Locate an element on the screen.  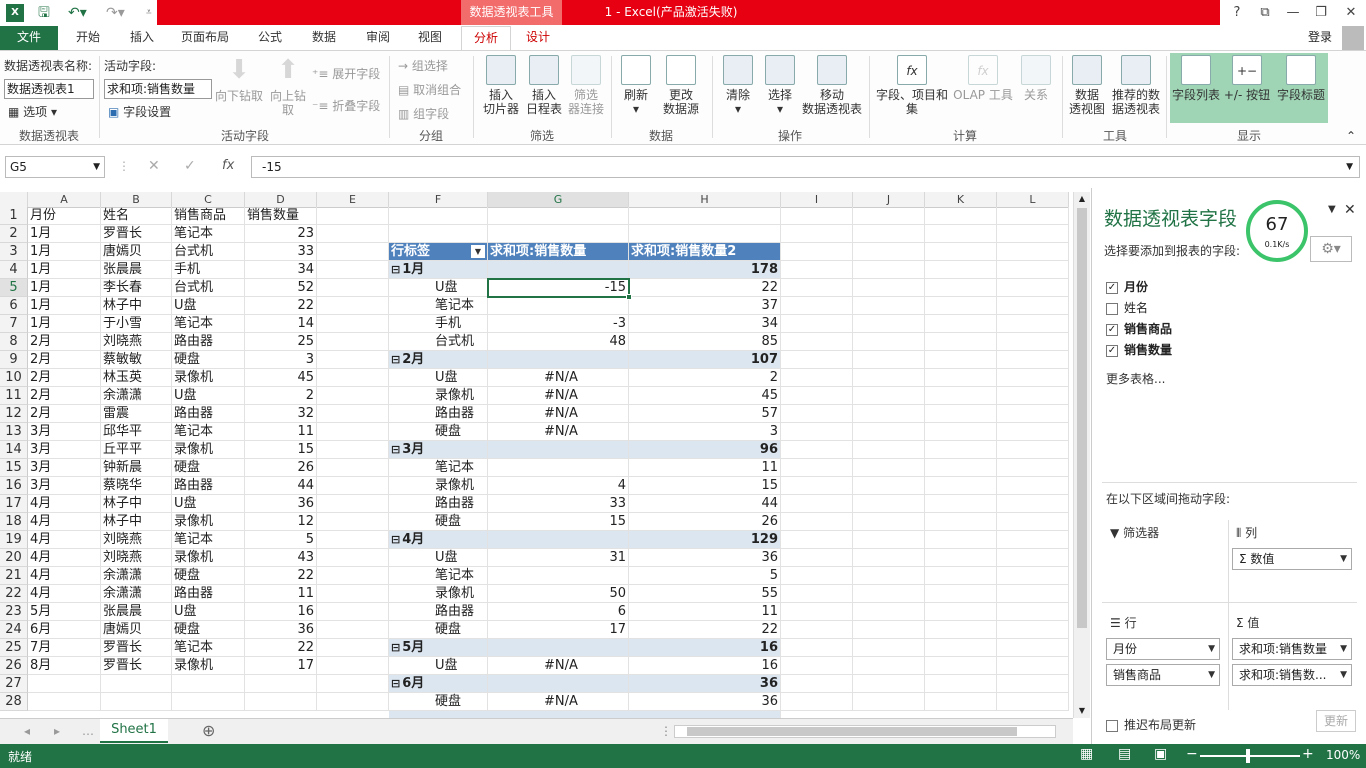
maximize-button: ❐ is located at coordinates (1321, 12).